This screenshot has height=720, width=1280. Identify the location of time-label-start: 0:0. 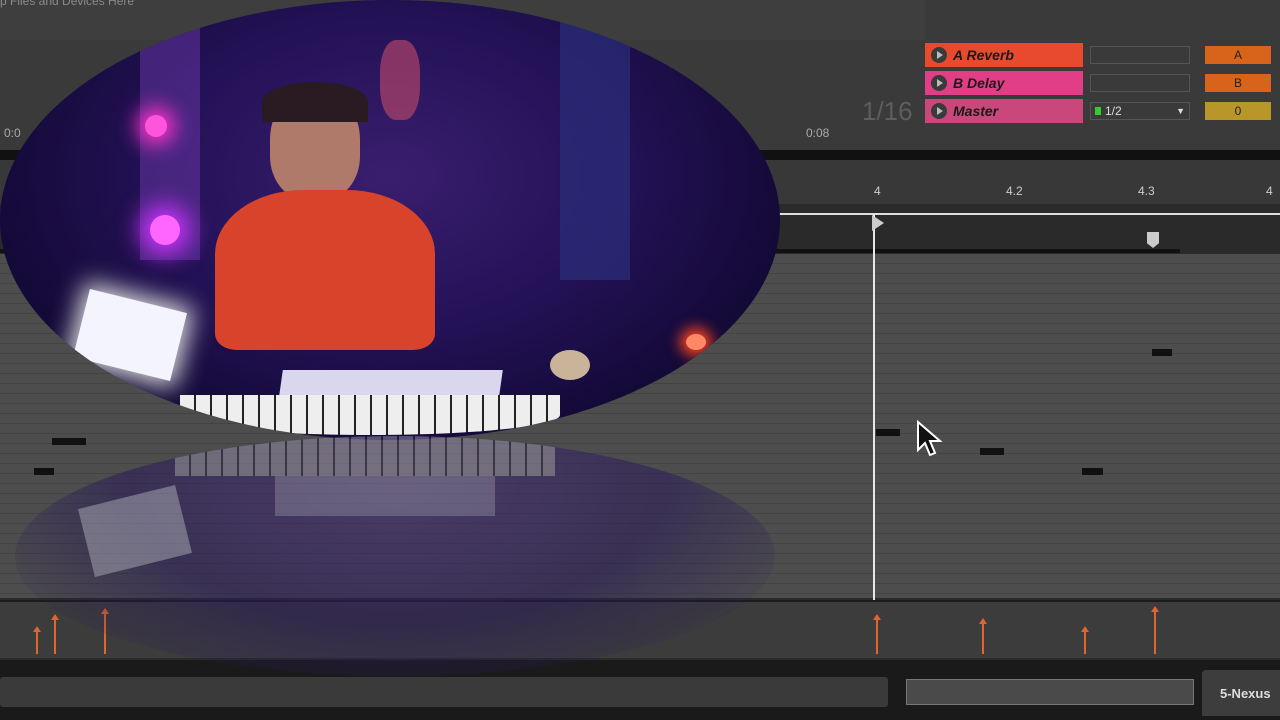
(12, 133).